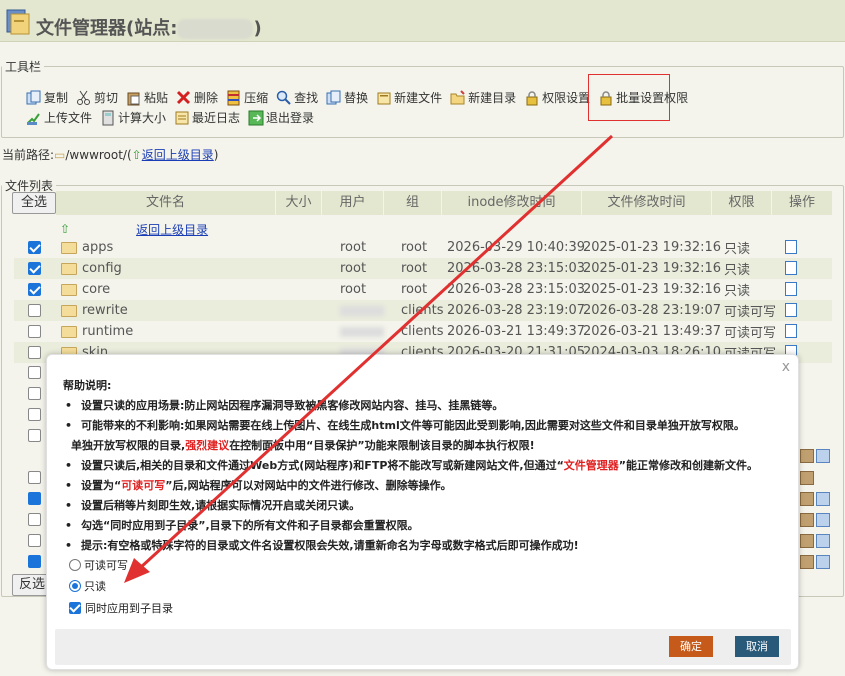 This screenshot has width=845, height=676. What do you see at coordinates (306, 98) in the screenshot?
I see `toolbar-button-label: 查找` at bounding box center [306, 98].